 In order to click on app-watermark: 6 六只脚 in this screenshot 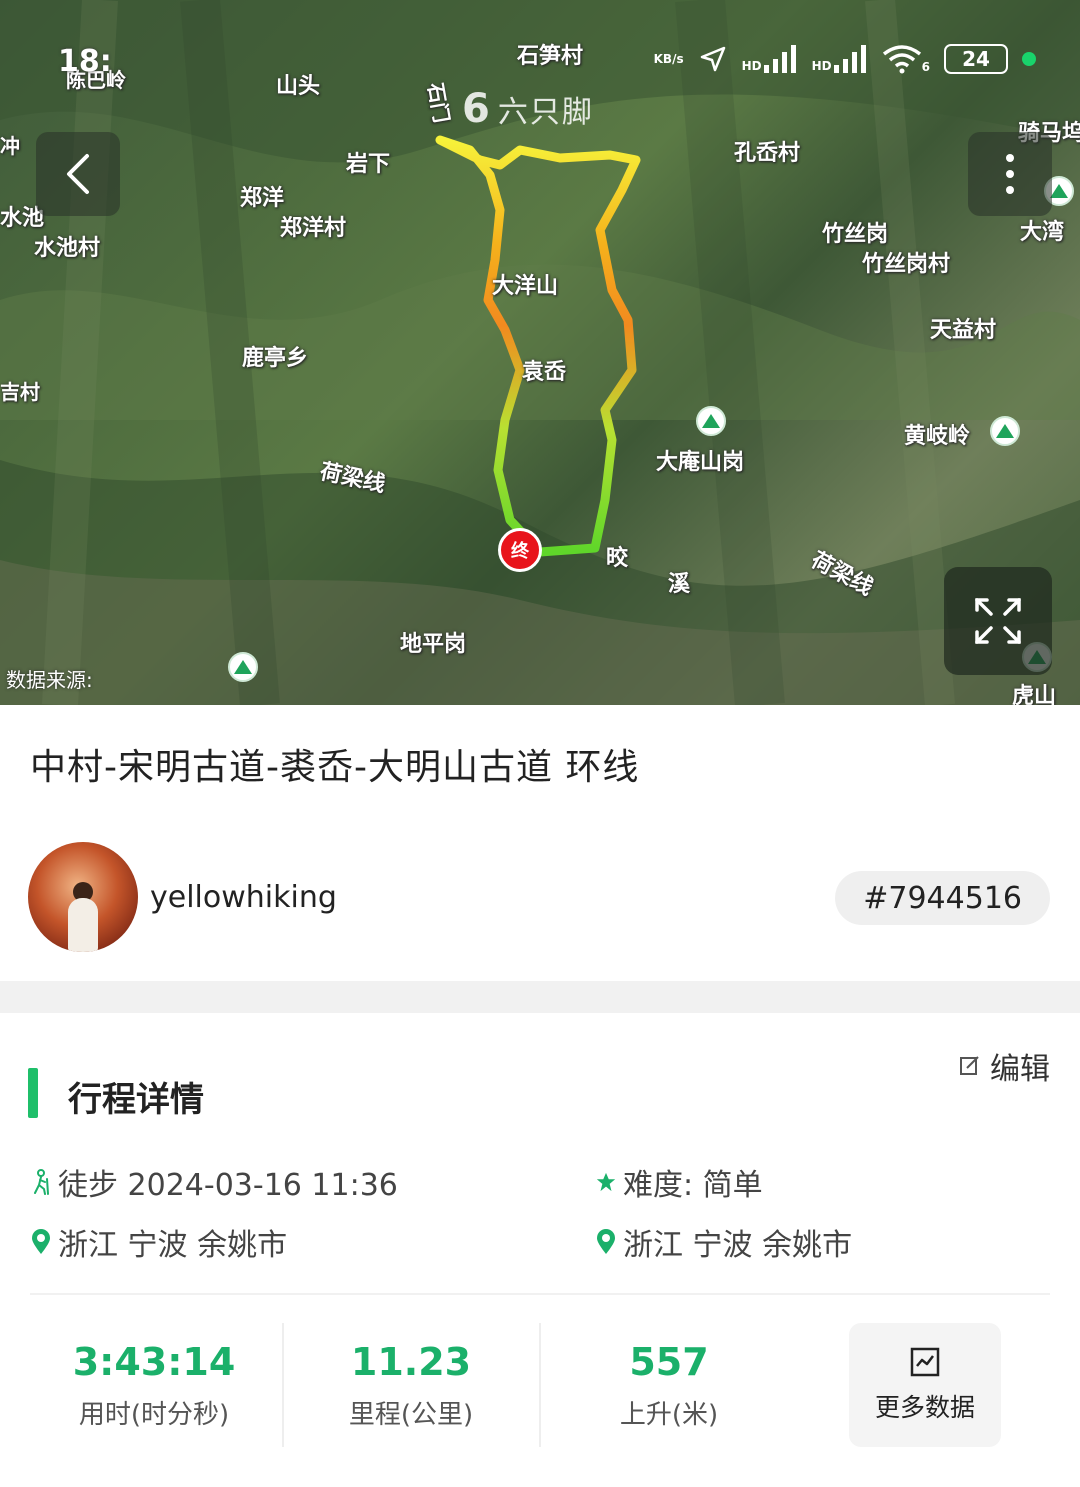, I will do `click(528, 109)`.